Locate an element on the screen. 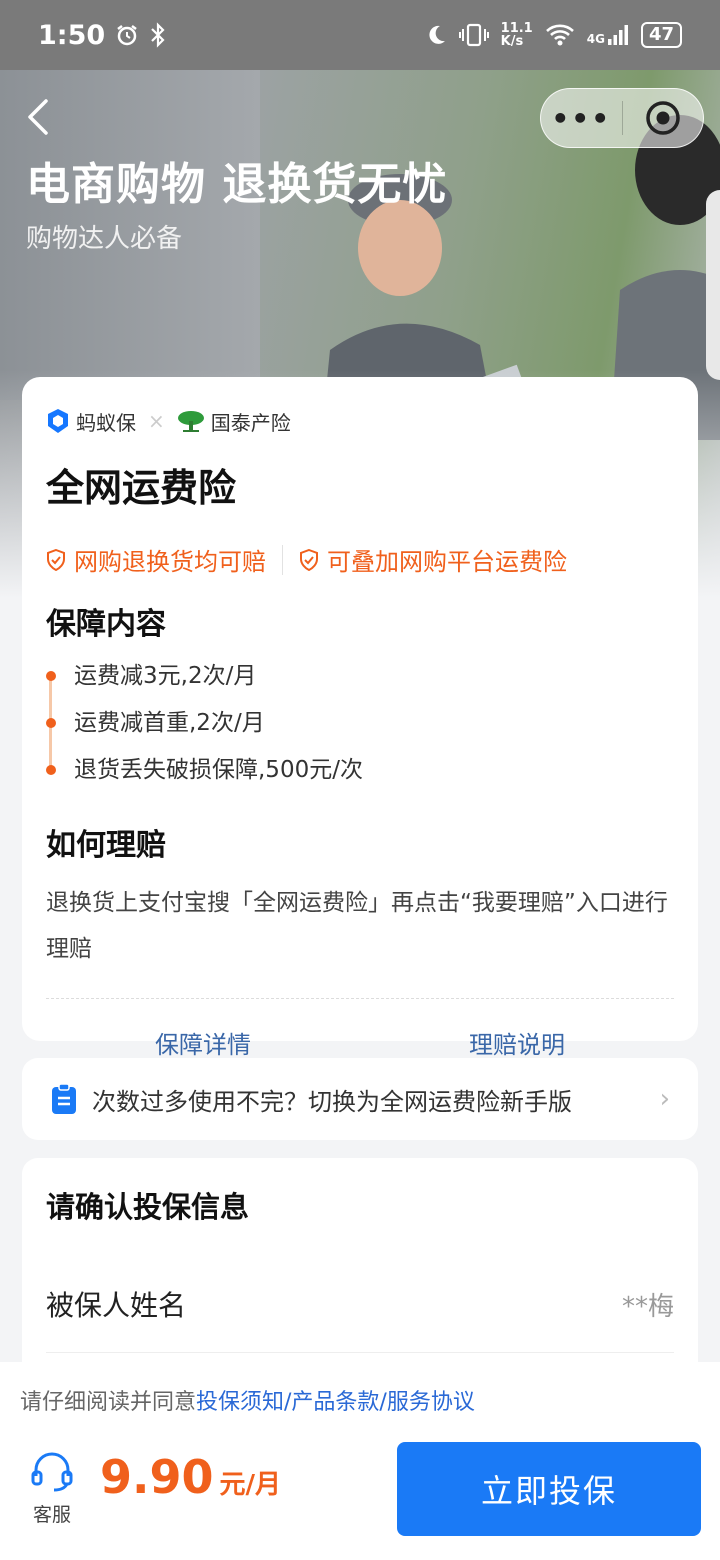  customer-service-label: 客服 is located at coordinates (51, 1515).